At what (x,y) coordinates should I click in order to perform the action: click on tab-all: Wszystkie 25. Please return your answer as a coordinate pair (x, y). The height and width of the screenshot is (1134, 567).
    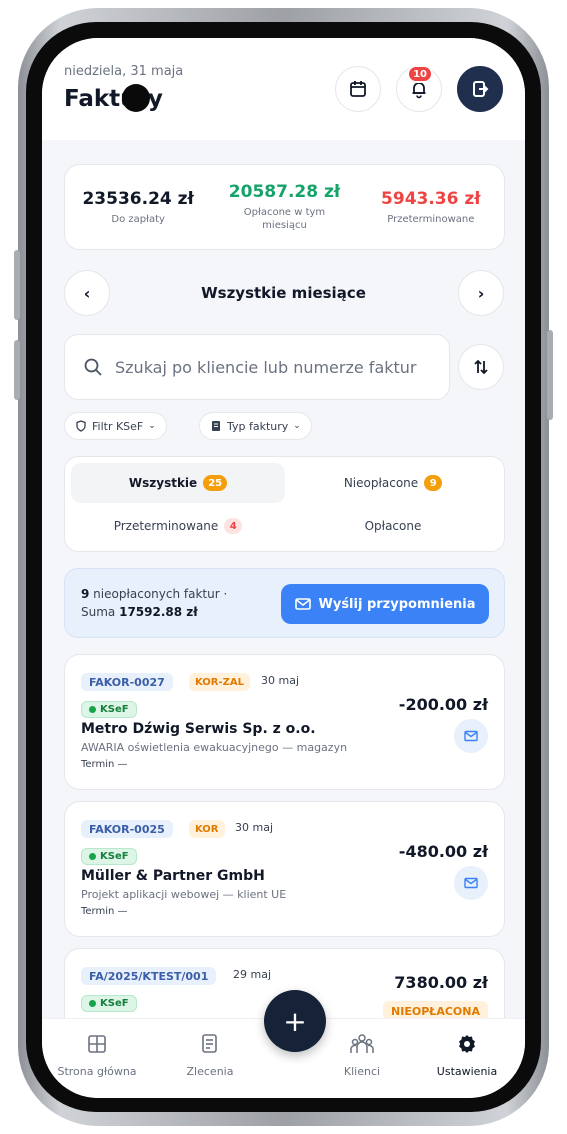
    Looking at the image, I should click on (178, 483).